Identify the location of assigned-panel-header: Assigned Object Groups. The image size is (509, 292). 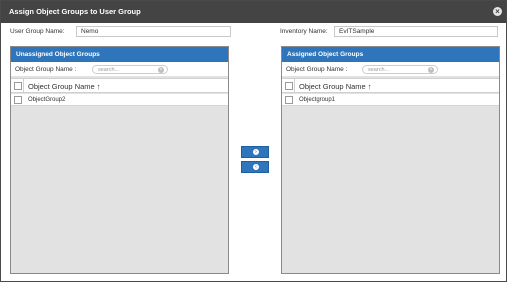
(390, 54).